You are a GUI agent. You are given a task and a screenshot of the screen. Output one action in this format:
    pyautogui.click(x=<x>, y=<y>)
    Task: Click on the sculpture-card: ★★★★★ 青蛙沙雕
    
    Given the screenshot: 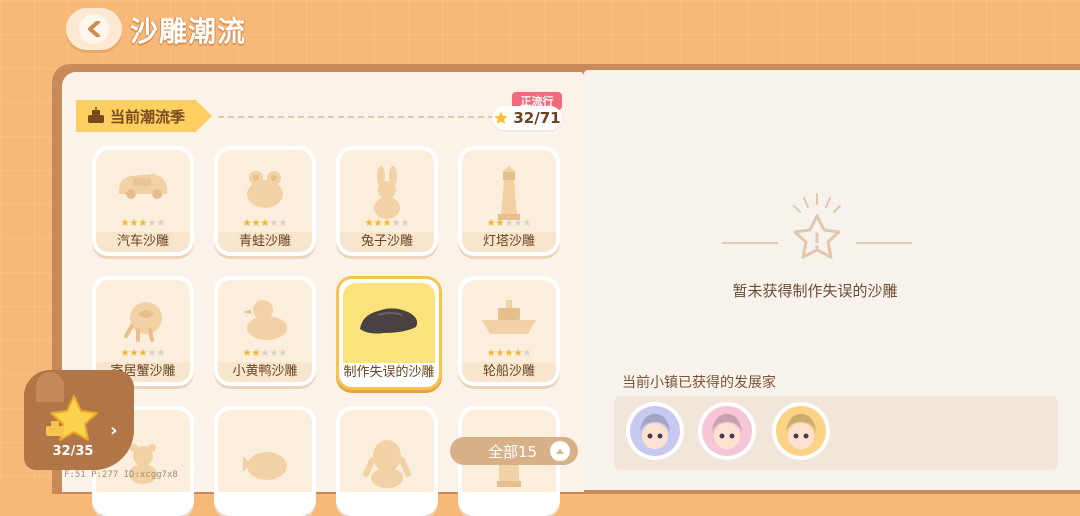 What is the action you would take?
    pyautogui.click(x=265, y=201)
    